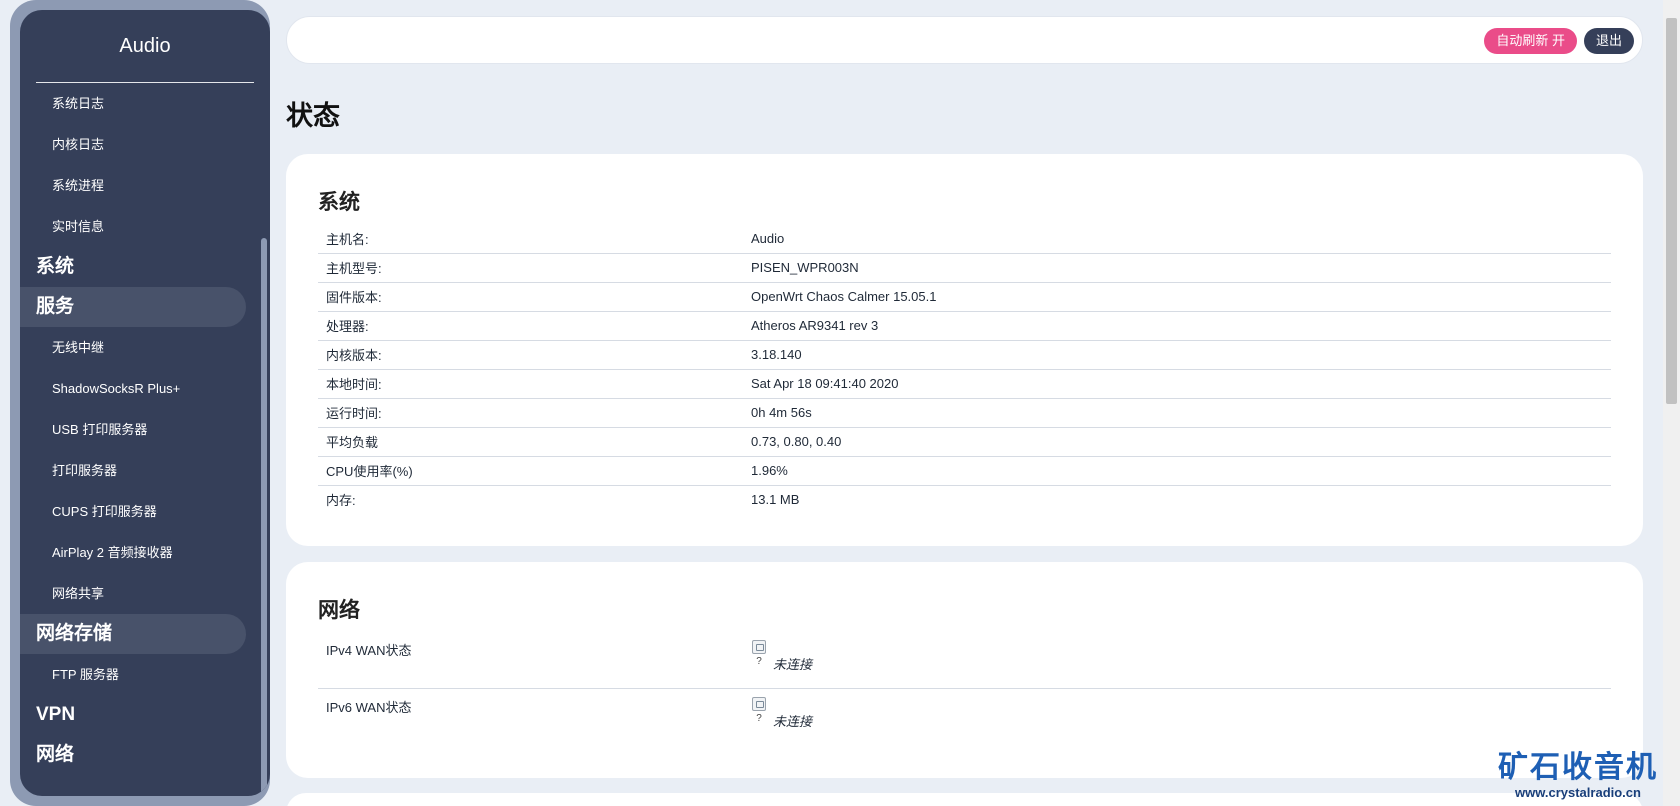 This screenshot has height=806, width=1680. Describe the element at coordinates (145, 388) in the screenshot. I see `nav-item-shadowsocksr: ShadowSocksR Plus+` at that location.